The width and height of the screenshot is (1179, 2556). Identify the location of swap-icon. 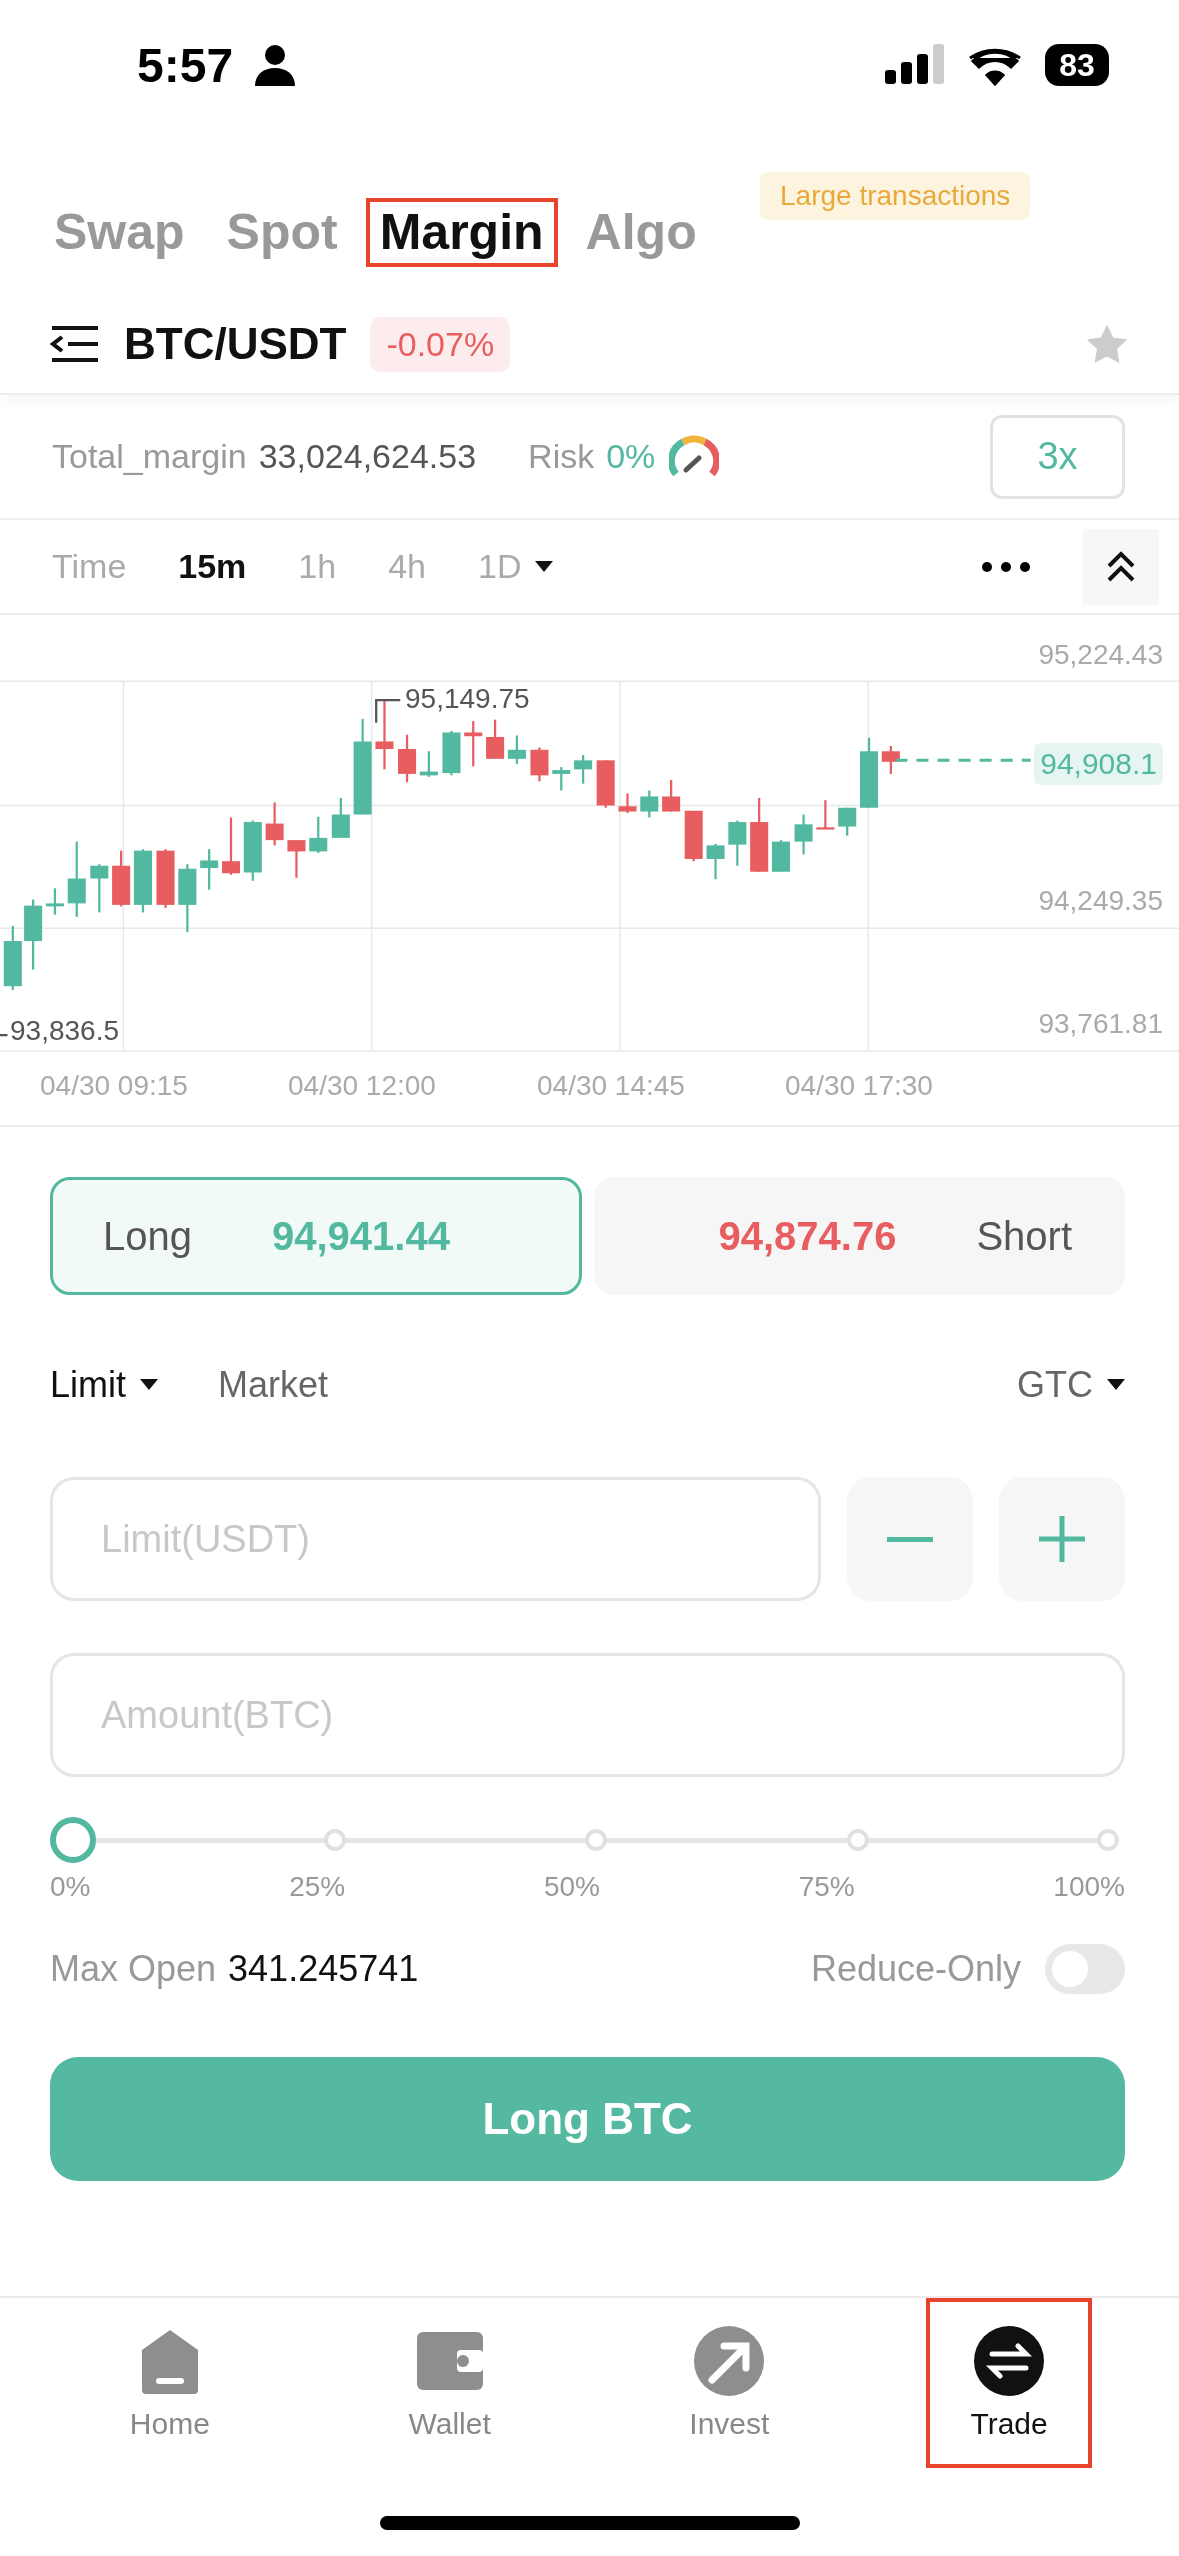
(1009, 2361).